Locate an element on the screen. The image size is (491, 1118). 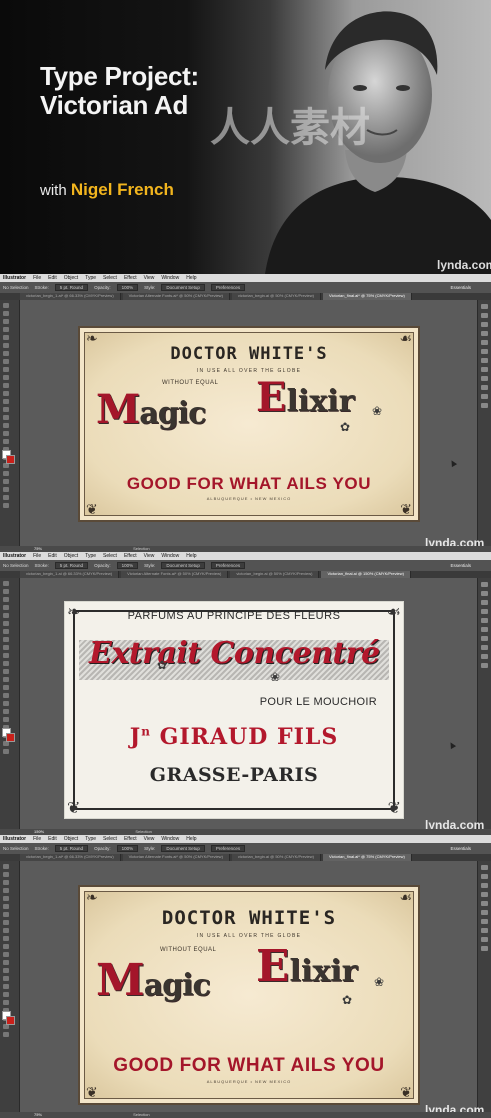
zoom-level: 150% is located at coordinates (39, 831).